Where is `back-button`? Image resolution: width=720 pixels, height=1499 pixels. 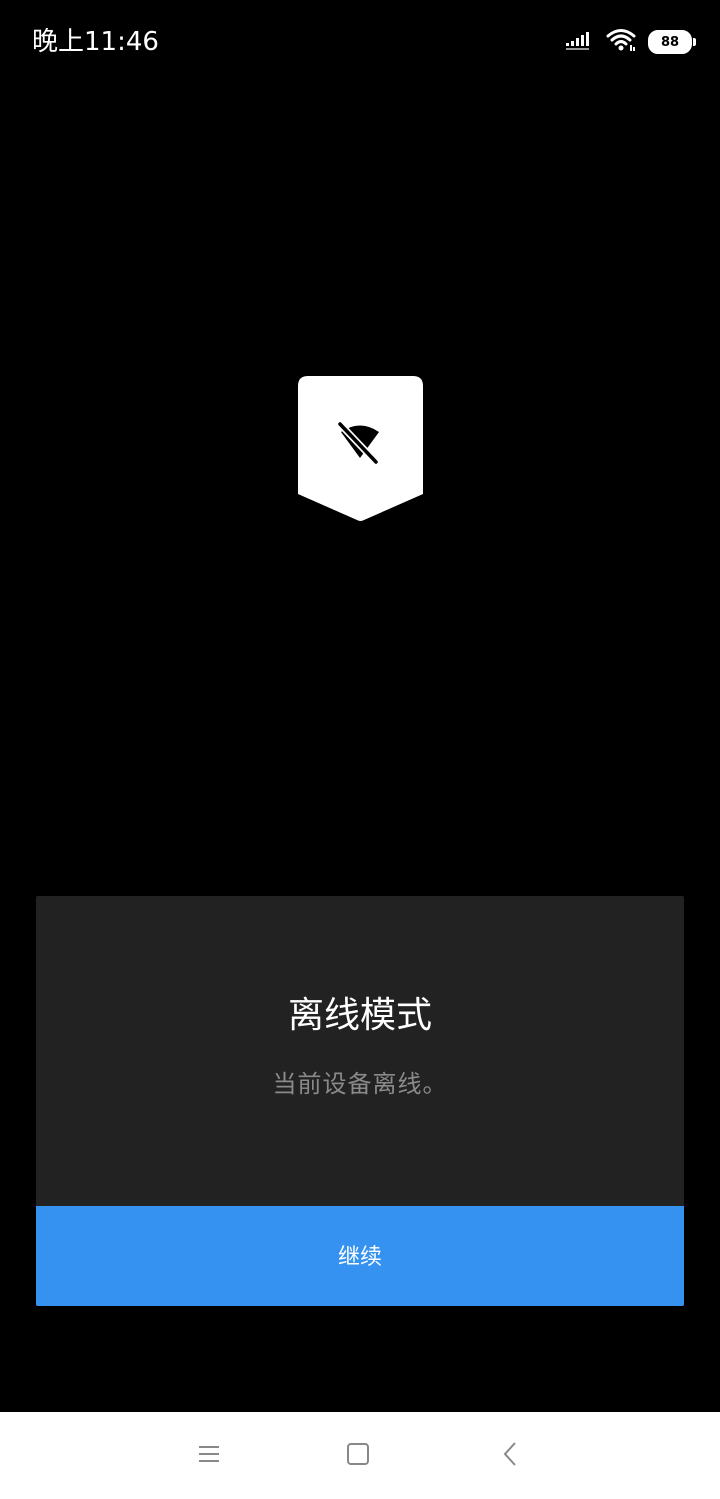 back-button is located at coordinates (510, 1456).